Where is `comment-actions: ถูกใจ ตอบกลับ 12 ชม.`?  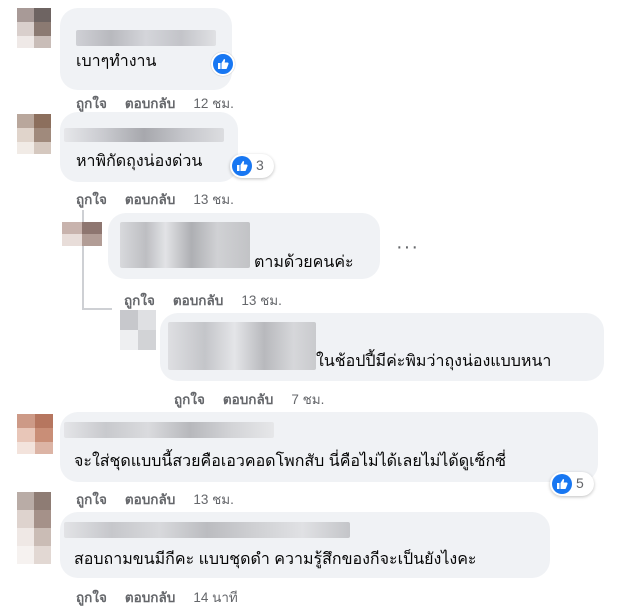 comment-actions: ถูกใจ ตอบกลับ 12 ชม. is located at coordinates (164, 103).